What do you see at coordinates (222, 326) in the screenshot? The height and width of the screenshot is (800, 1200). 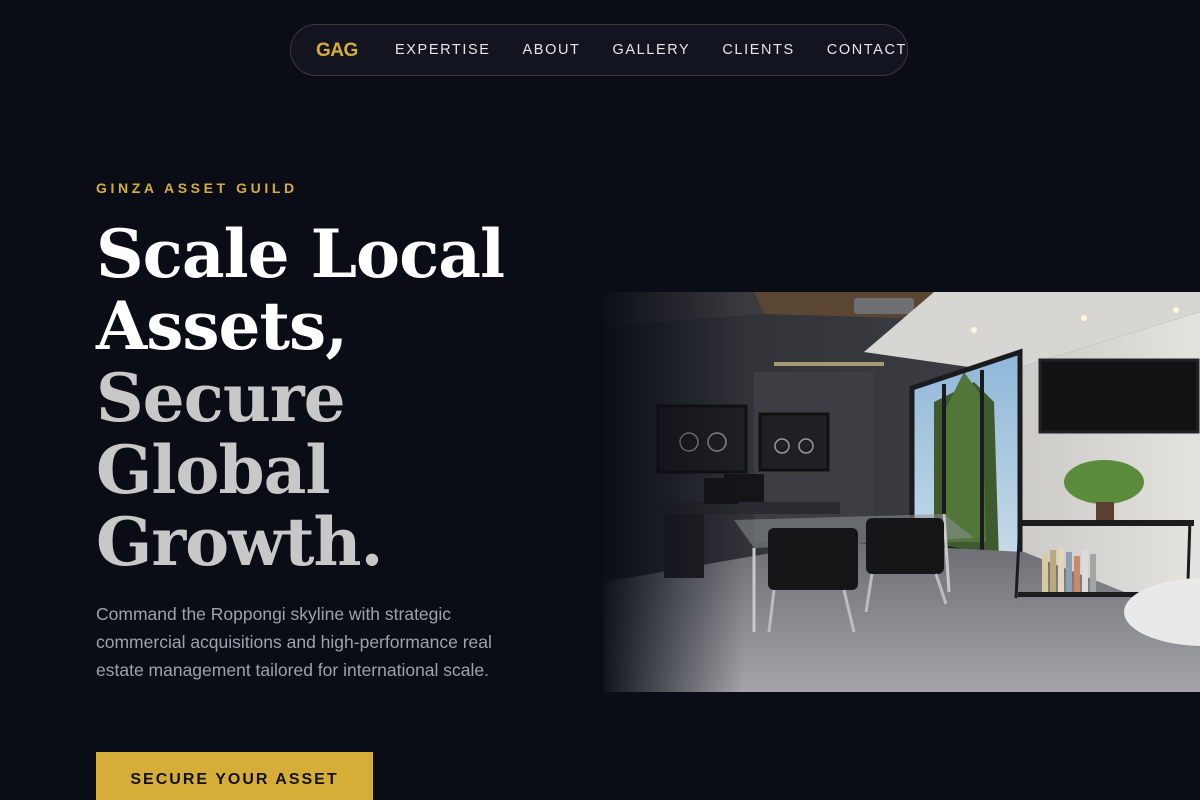 I see `headline-line: Assets,` at bounding box center [222, 326].